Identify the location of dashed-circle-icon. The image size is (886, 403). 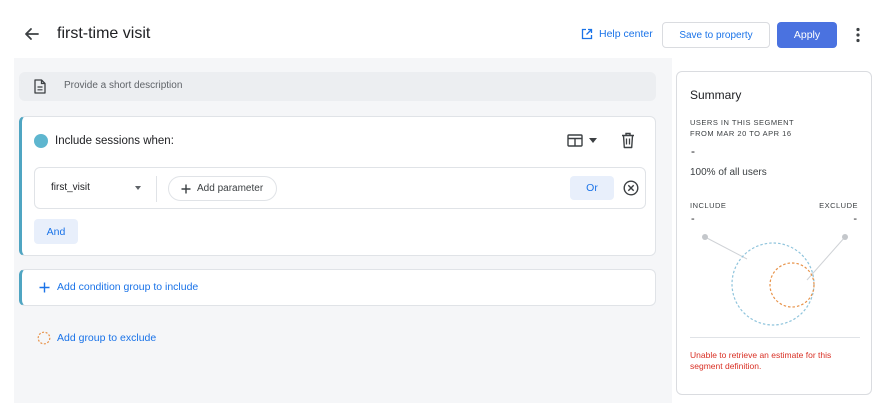
(44, 338).